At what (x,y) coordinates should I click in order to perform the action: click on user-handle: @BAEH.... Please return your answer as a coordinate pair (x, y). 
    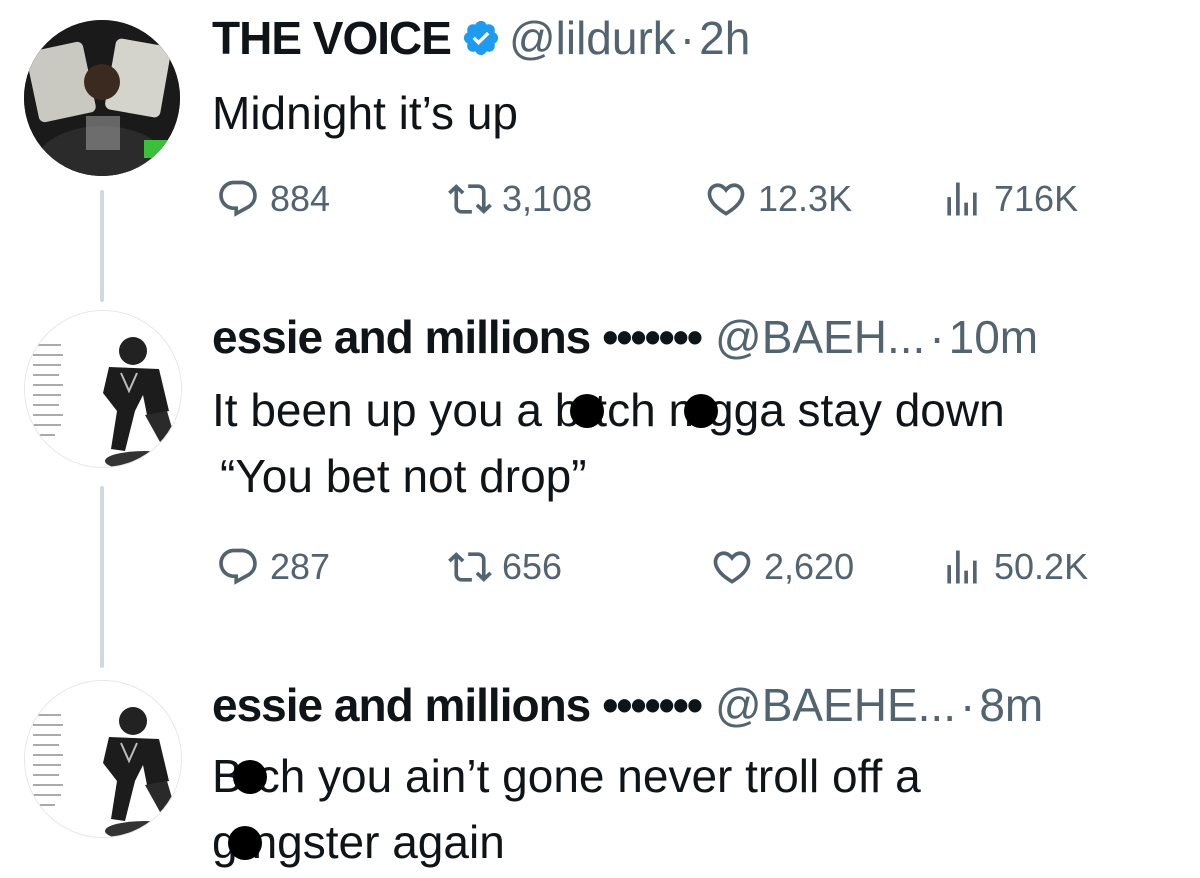
    Looking at the image, I should click on (820, 337).